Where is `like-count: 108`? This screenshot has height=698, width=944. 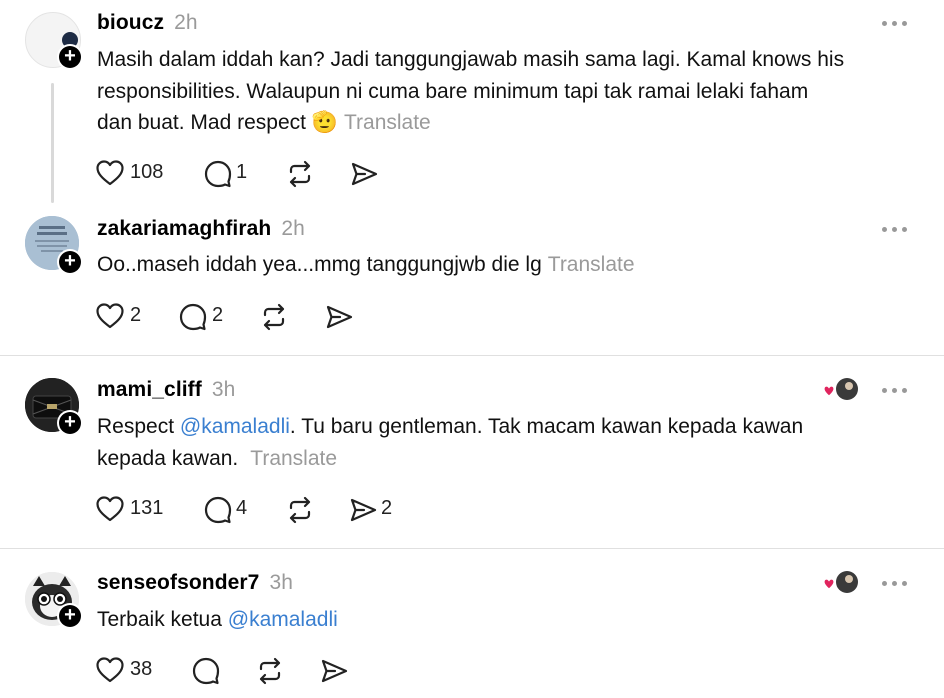 like-count: 108 is located at coordinates (147, 172).